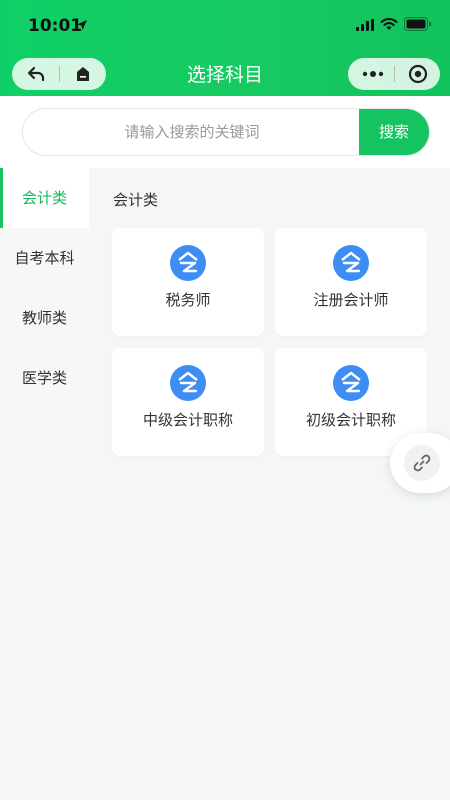  What do you see at coordinates (350, 420) in the screenshot?
I see `subject-card-label: 初级会计职称` at bounding box center [350, 420].